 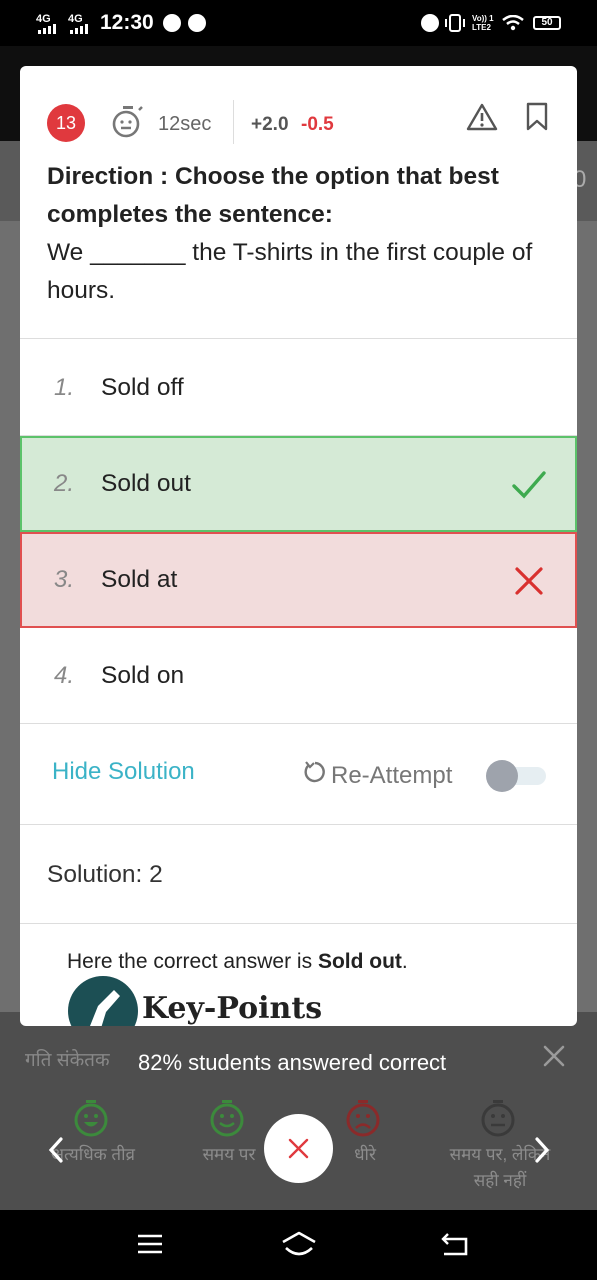 I want to click on warning-icon, so click(x=482, y=117).